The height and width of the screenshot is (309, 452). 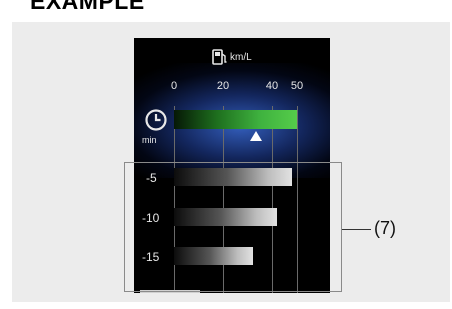 What do you see at coordinates (87, 7) in the screenshot?
I see `section-heading: EXAMPLE` at bounding box center [87, 7].